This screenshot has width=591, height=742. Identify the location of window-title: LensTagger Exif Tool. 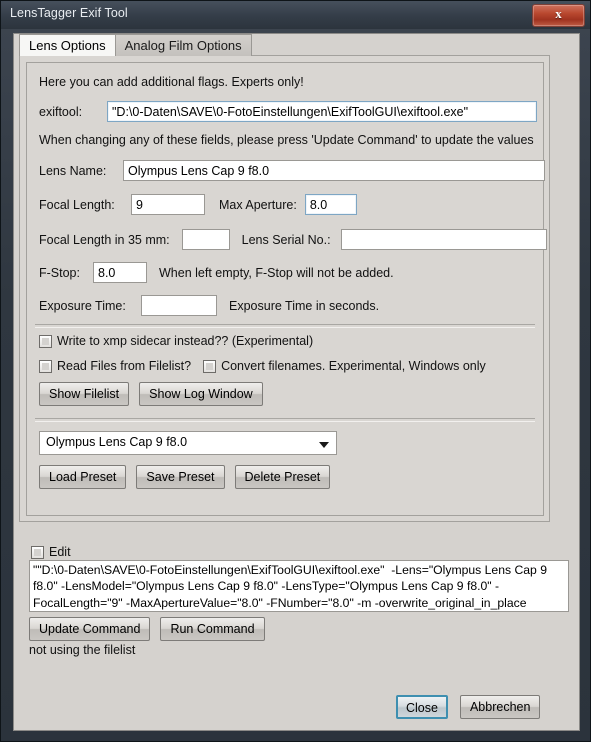
(69, 13).